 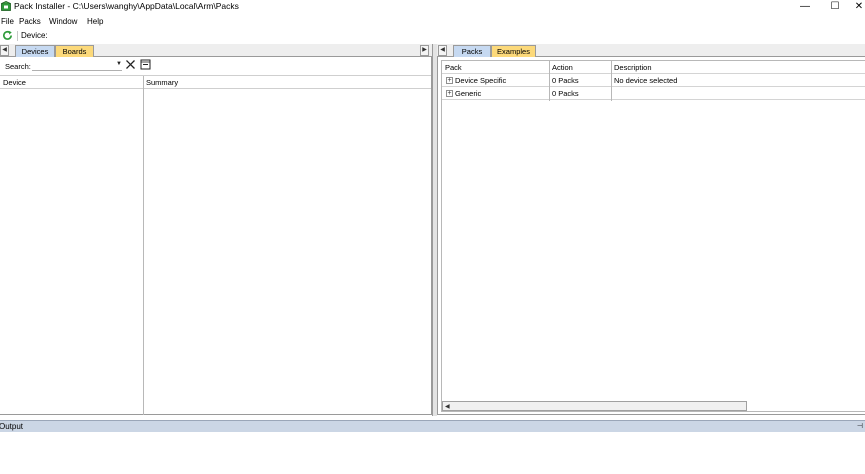 What do you see at coordinates (14, 82) in the screenshot?
I see `column-device: Device` at bounding box center [14, 82].